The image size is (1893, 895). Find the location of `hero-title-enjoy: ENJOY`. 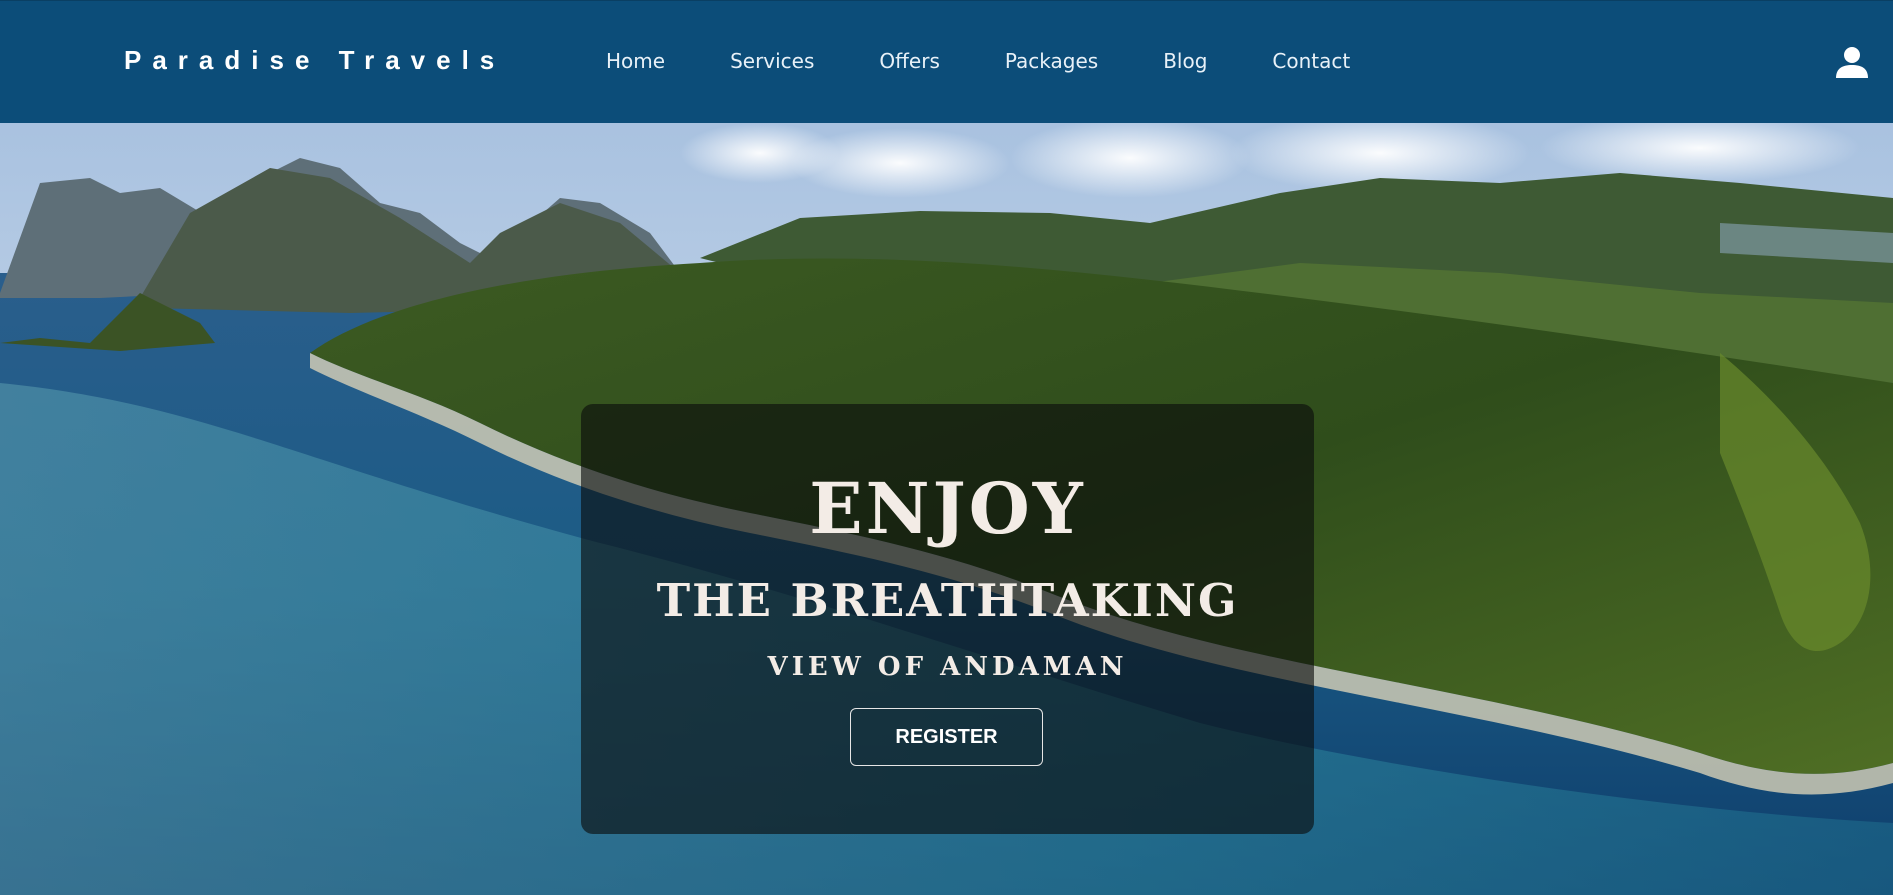

hero-title-enjoy: ENJOY is located at coordinates (947, 508).